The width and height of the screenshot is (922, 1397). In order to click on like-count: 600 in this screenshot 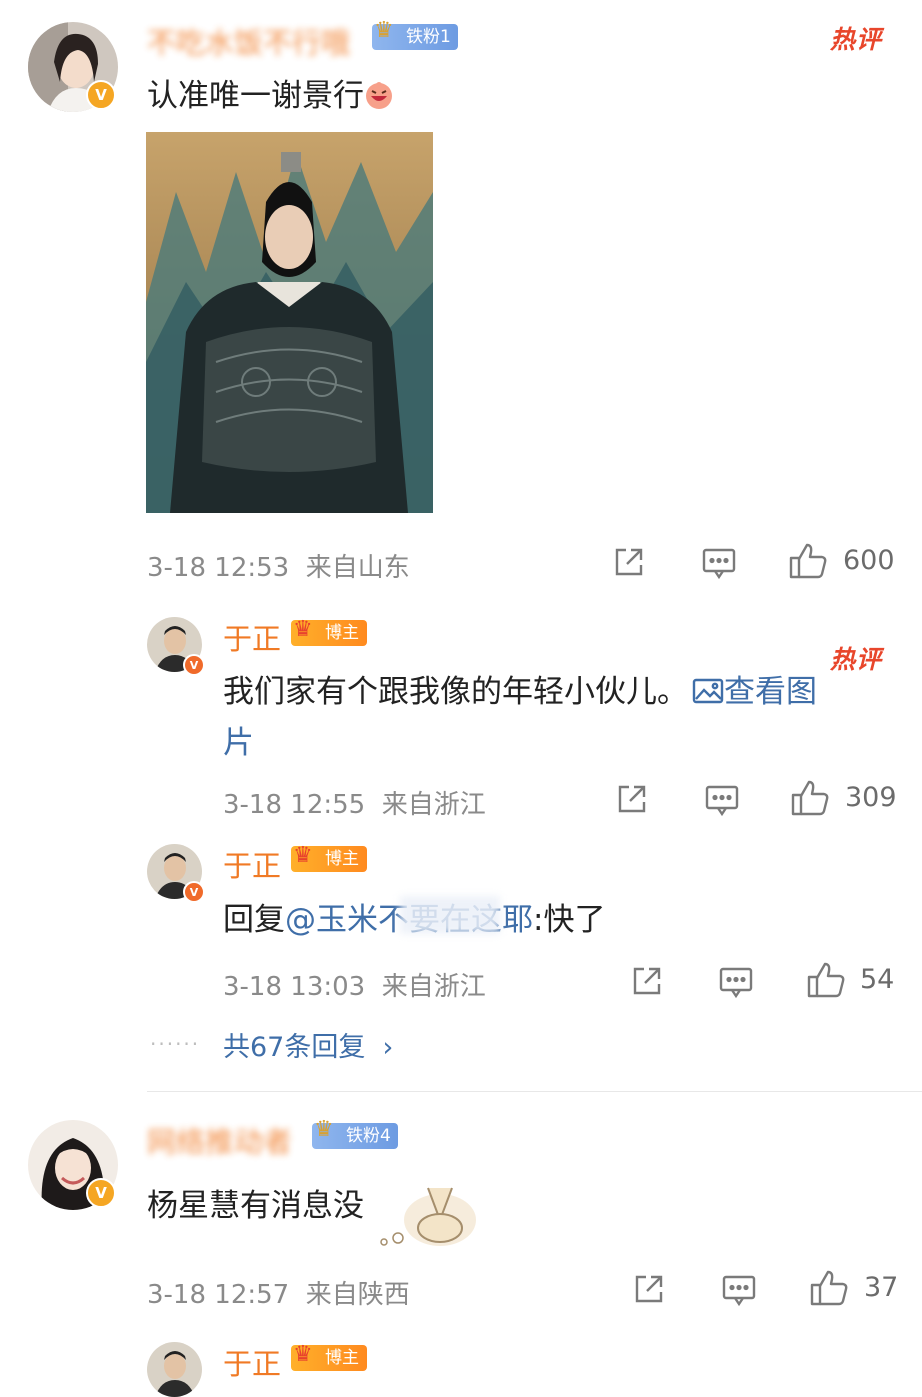, I will do `click(869, 560)`.